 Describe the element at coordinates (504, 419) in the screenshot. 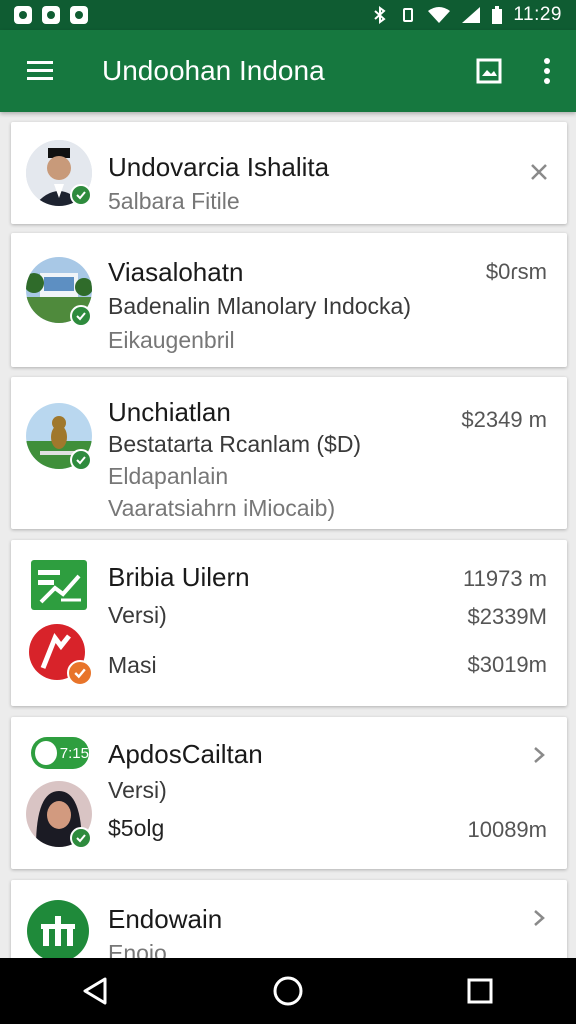

I see `item-amount: $2349 m` at that location.